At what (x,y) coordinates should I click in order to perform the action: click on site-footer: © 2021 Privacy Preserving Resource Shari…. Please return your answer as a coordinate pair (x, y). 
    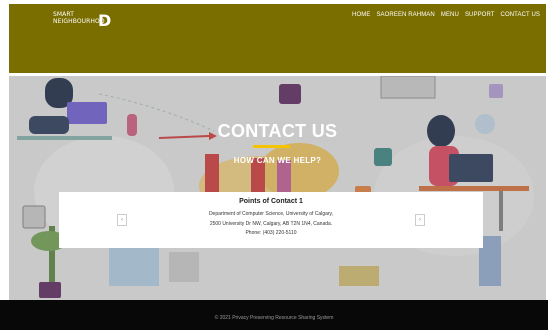
    Looking at the image, I should click on (274, 315).